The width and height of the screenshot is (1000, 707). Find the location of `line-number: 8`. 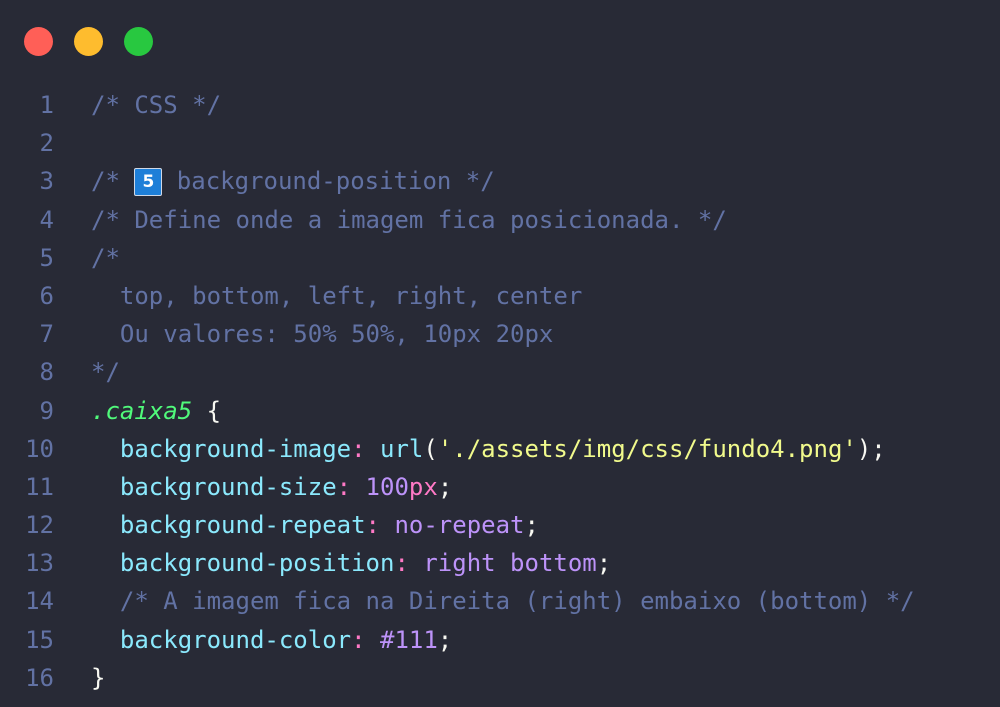

line-number: 8 is located at coordinates (46, 372).